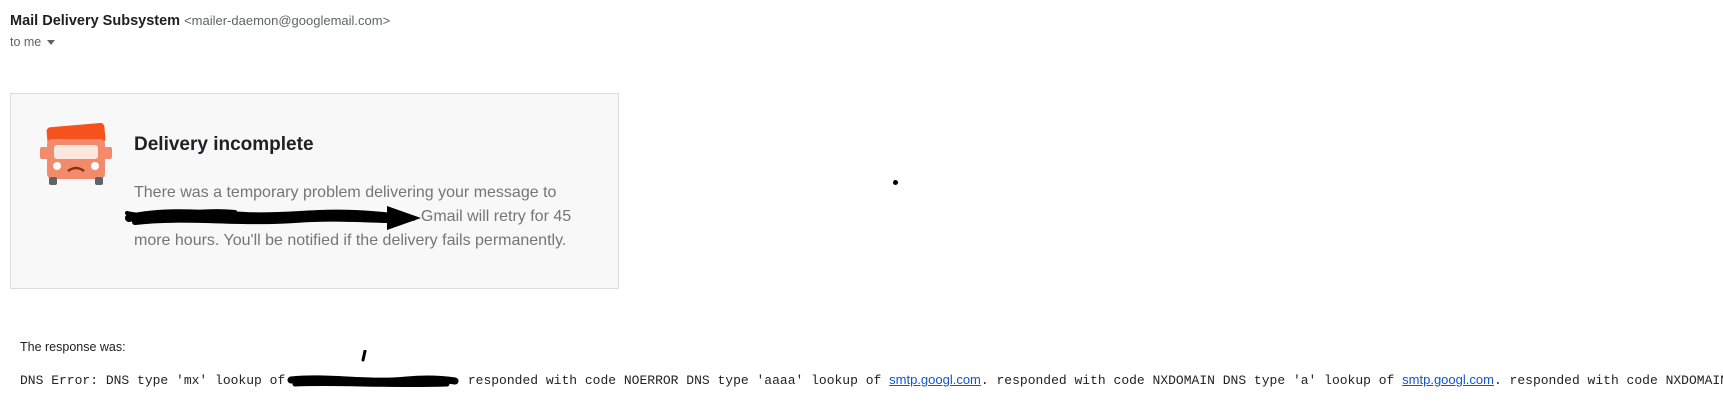 This screenshot has height=419, width=1723. I want to click on redaction-mark, so click(364, 356).